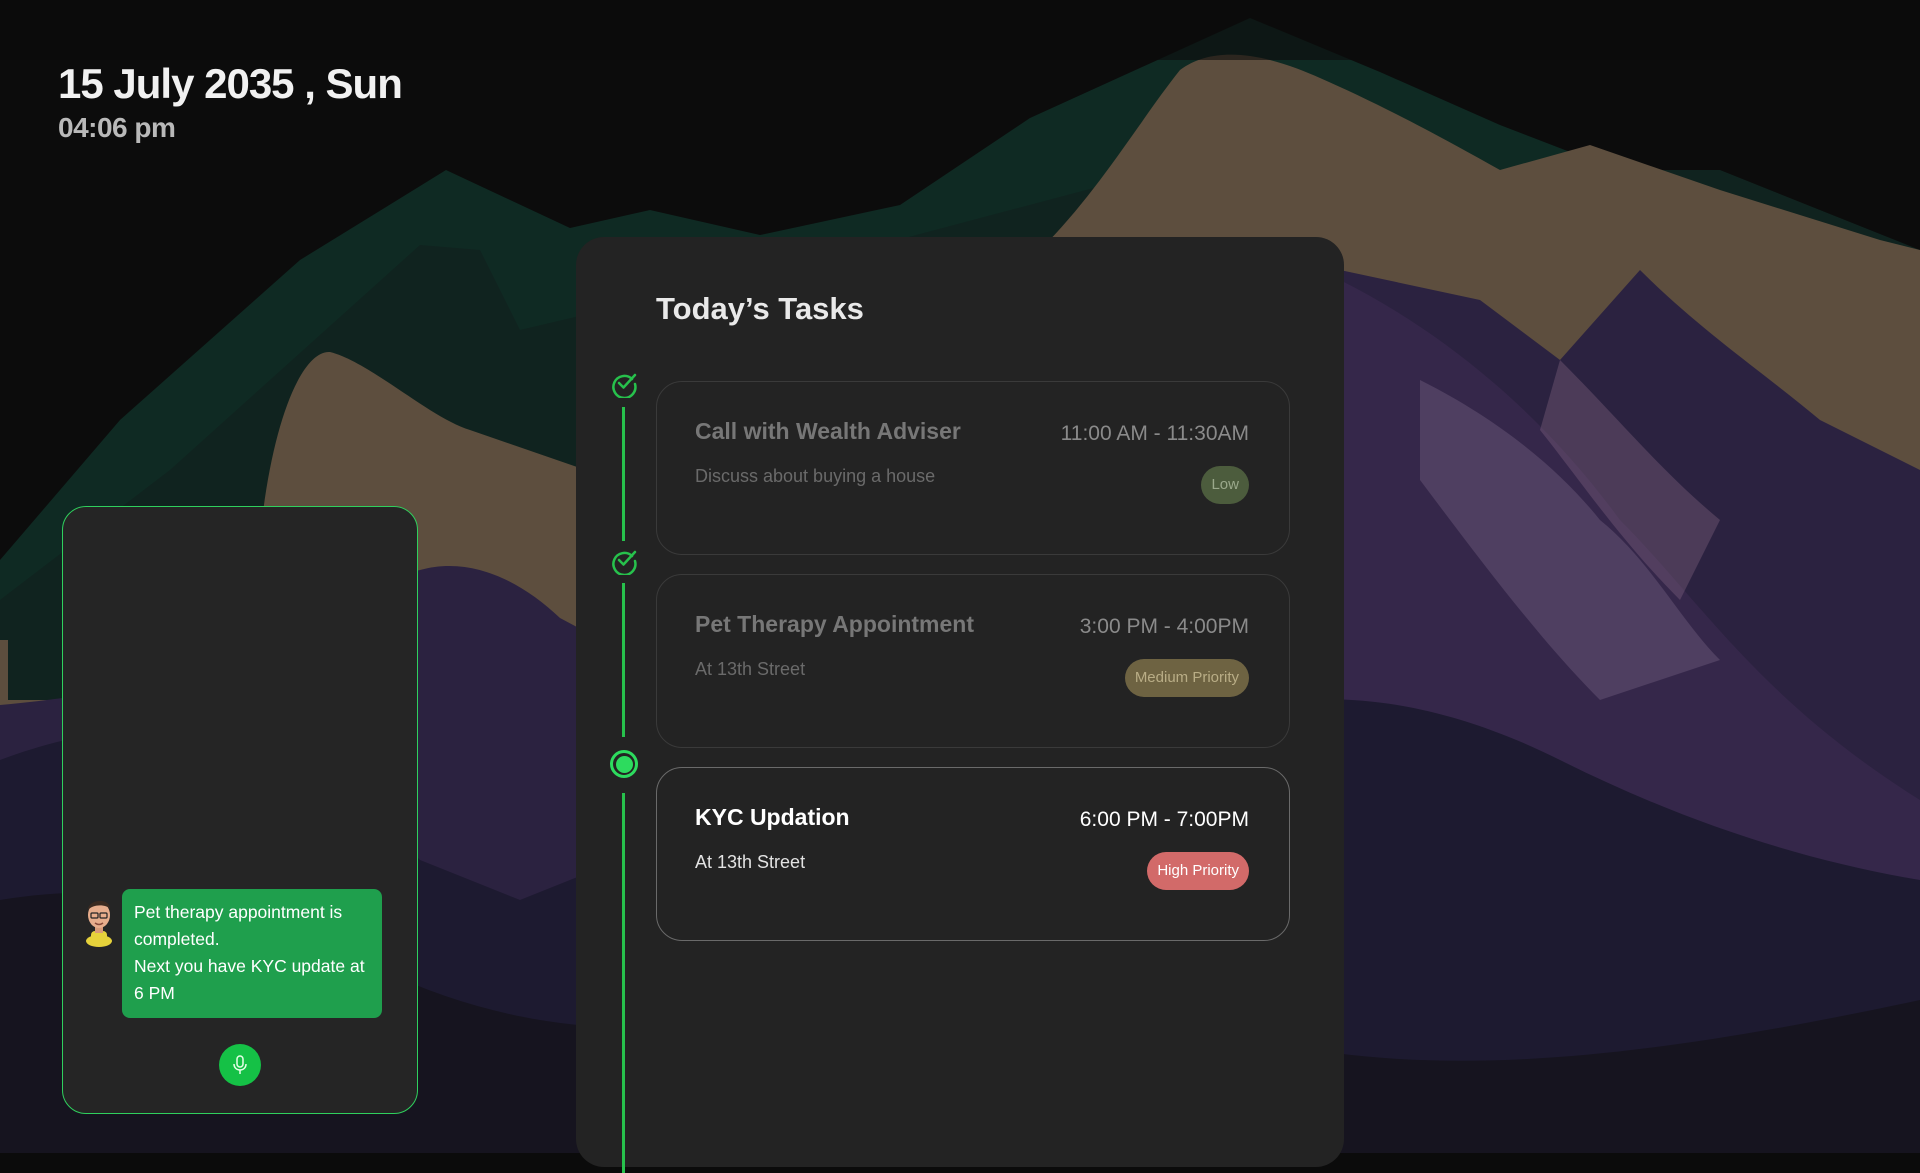  Describe the element at coordinates (760, 308) in the screenshot. I see `tasks-panel-title: Today’s Tasks` at that location.